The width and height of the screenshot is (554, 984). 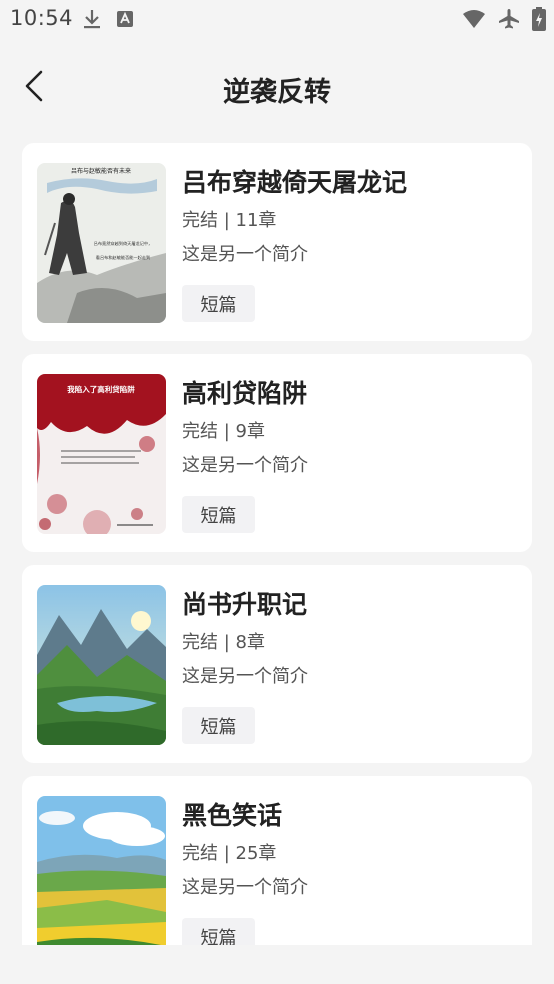 I want to click on countryside-fields-cover, so click(x=101, y=870).